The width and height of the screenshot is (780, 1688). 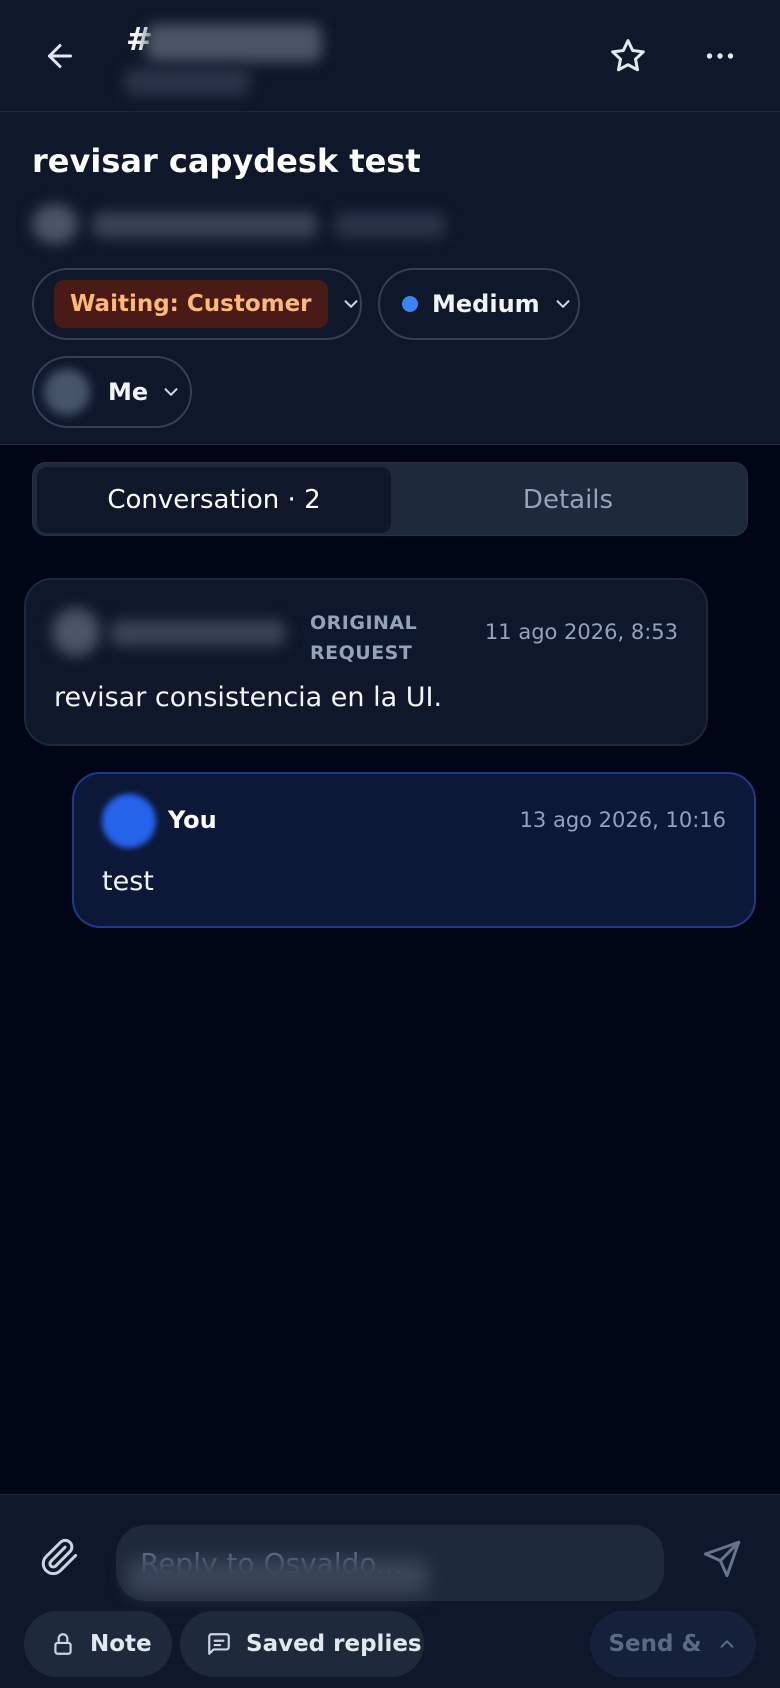 What do you see at coordinates (198, 633) in the screenshot?
I see `sender-name-redacted` at bounding box center [198, 633].